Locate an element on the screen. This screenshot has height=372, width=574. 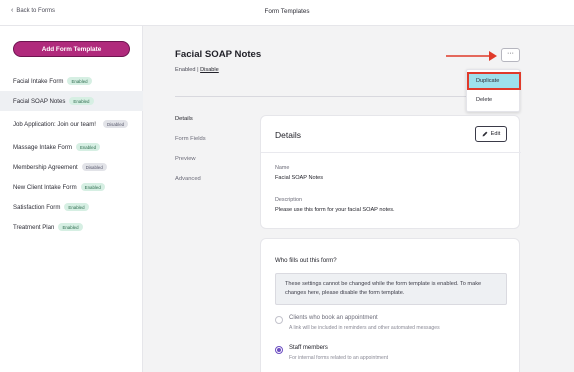
sidebar-item-job-application: Job Application: Join our team! Disabled is located at coordinates (71, 124).